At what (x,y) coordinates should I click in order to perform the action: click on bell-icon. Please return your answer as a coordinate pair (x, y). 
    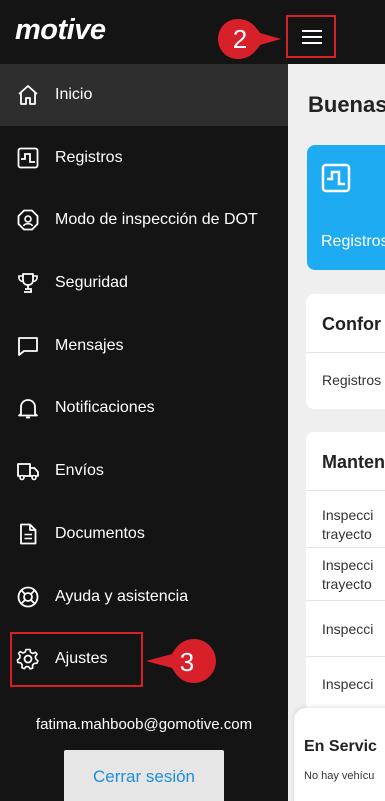
    Looking at the image, I should click on (28, 409).